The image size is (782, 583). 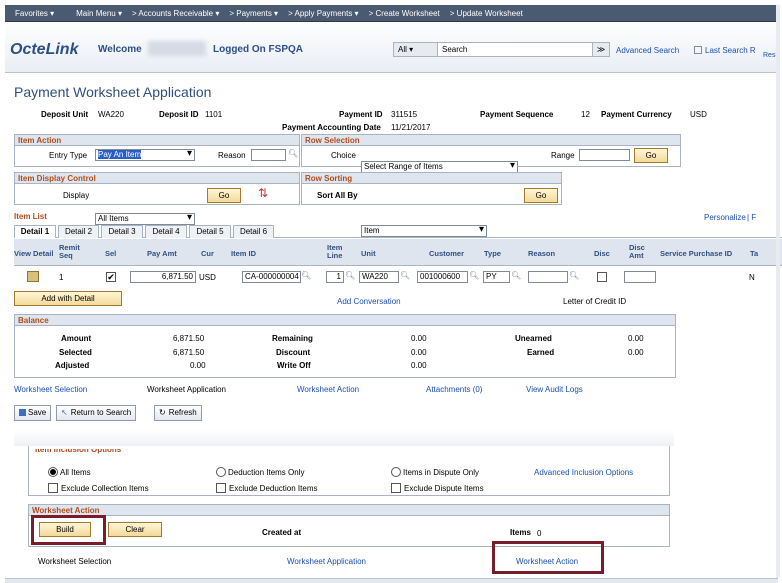 I want to click on main-menu: Main Menu ▾, so click(x=99, y=13).